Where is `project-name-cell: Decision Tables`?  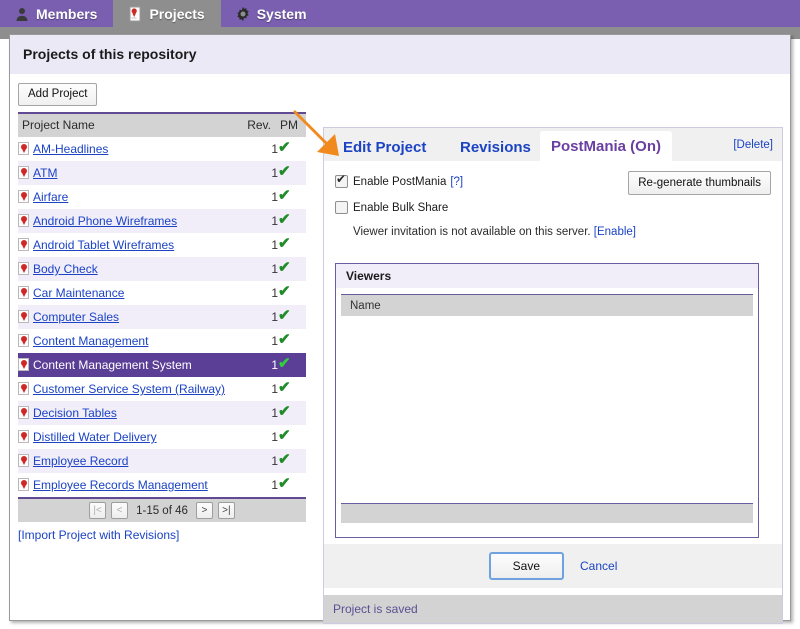 project-name-cell: Decision Tables is located at coordinates (131, 413).